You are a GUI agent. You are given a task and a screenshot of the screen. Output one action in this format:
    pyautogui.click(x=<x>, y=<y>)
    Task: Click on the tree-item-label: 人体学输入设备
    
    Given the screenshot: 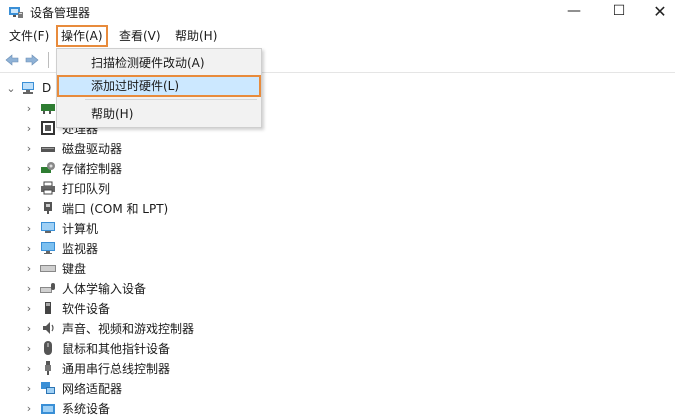 What is the action you would take?
    pyautogui.click(x=104, y=288)
    